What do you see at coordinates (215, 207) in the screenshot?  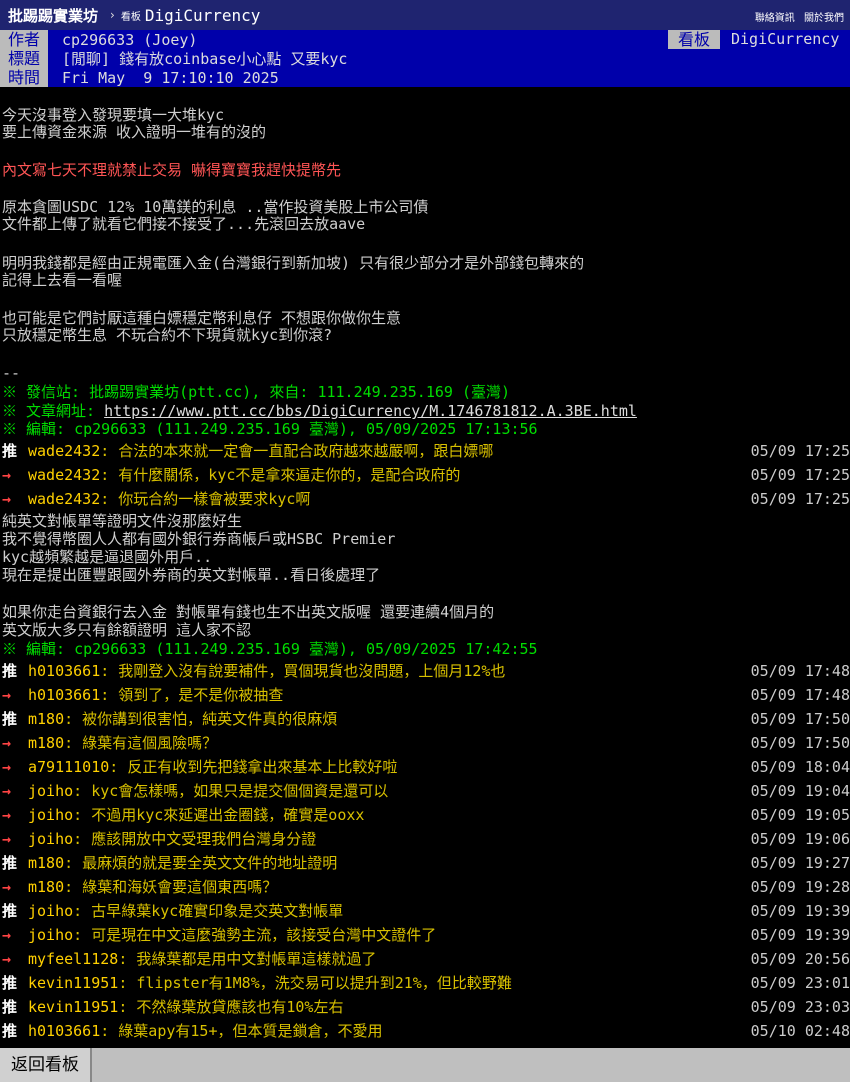 I see `body-line: 原本貪圖USDC 12% 10萬鎂的利息 ..當作投資美股上市公司債` at bounding box center [215, 207].